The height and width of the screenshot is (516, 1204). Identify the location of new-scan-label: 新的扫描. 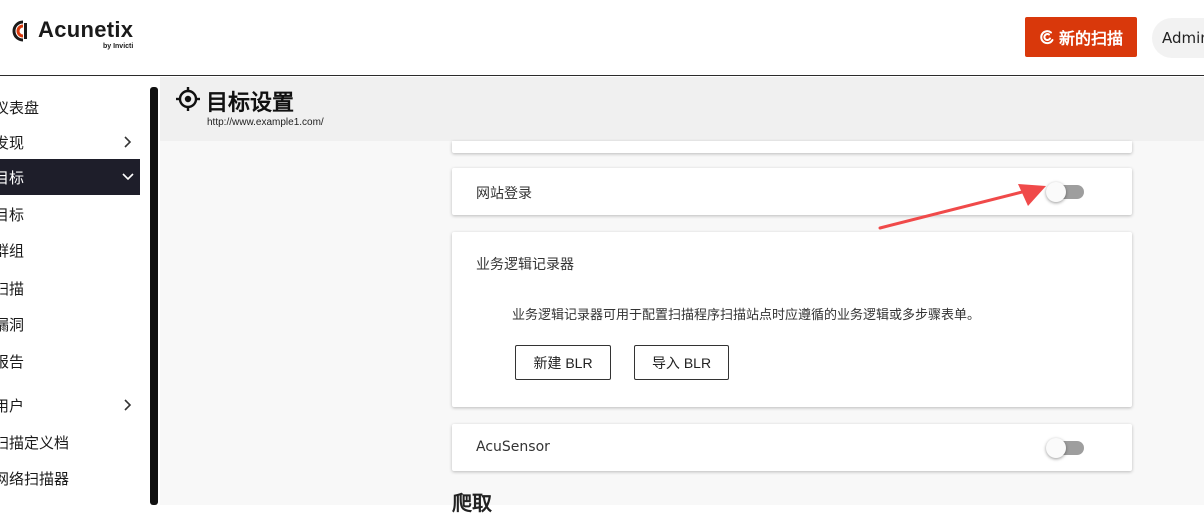
(1090, 39).